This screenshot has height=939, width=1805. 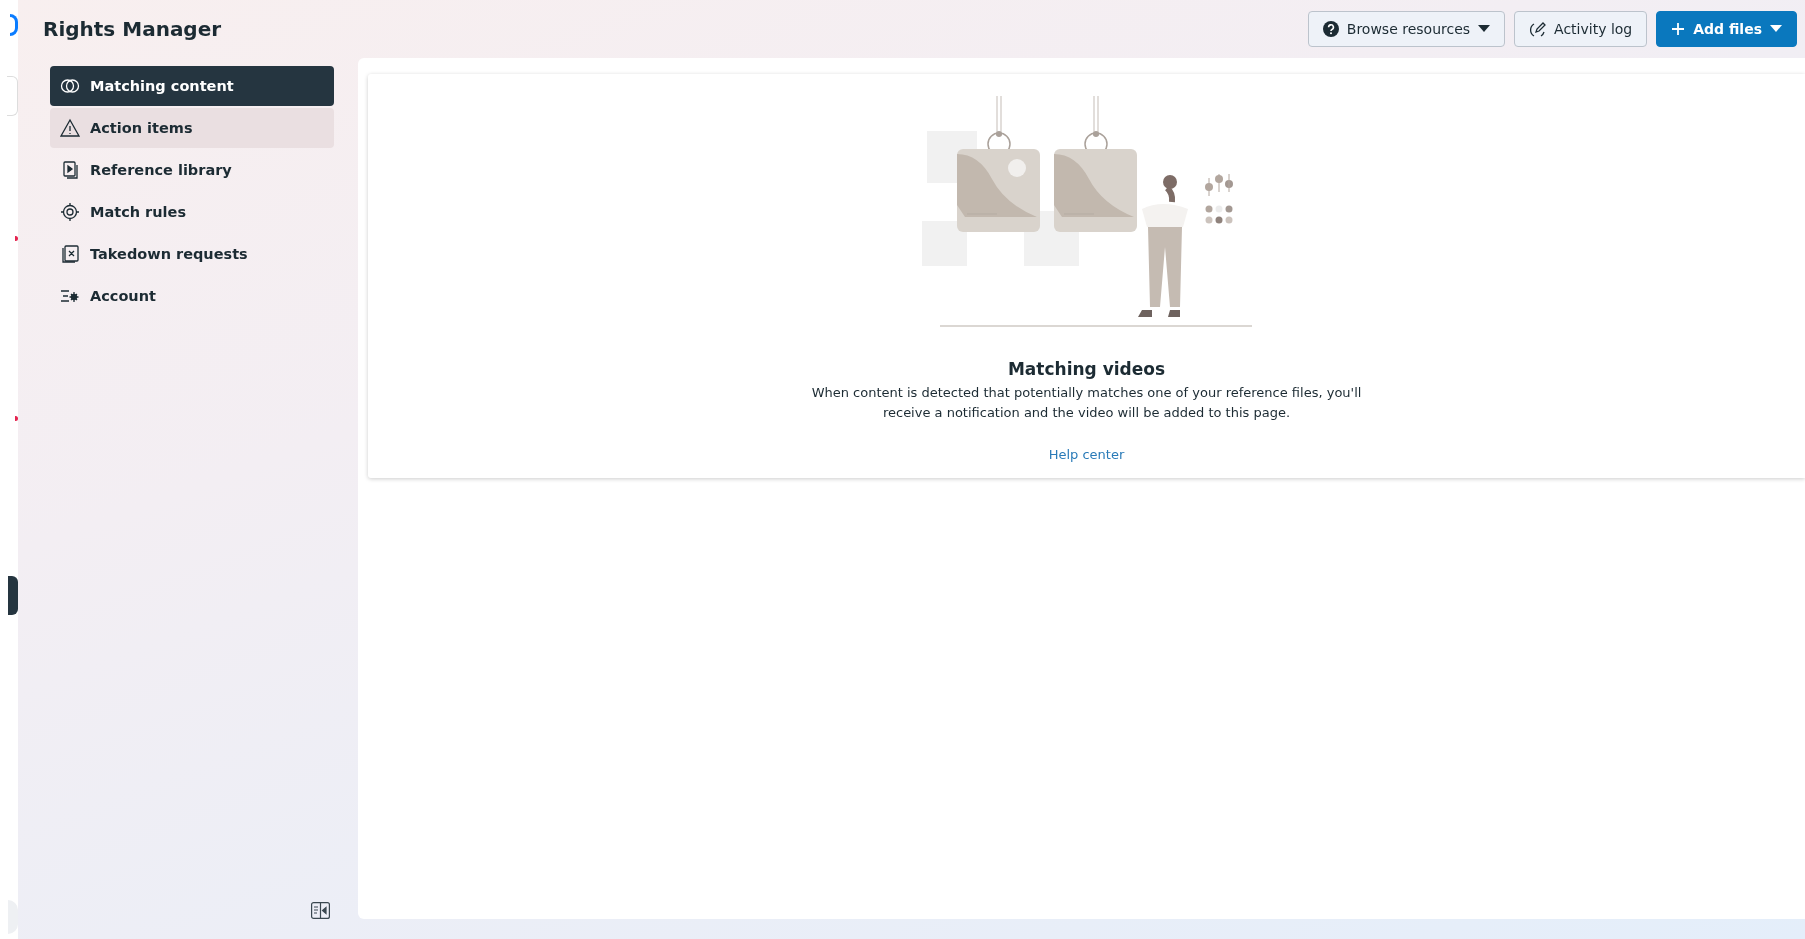 I want to click on rail-active-item, so click(x=13, y=595).